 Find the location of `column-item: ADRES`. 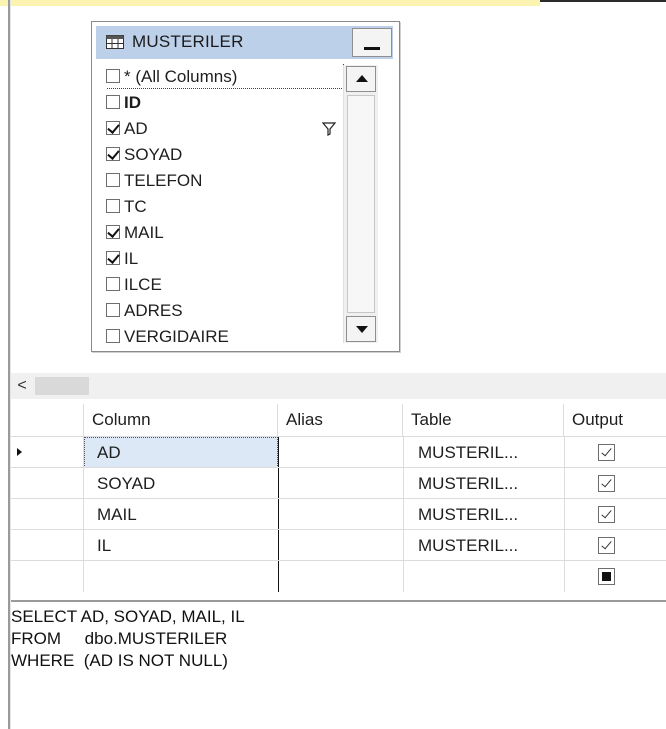

column-item: ADRES is located at coordinates (226, 311).